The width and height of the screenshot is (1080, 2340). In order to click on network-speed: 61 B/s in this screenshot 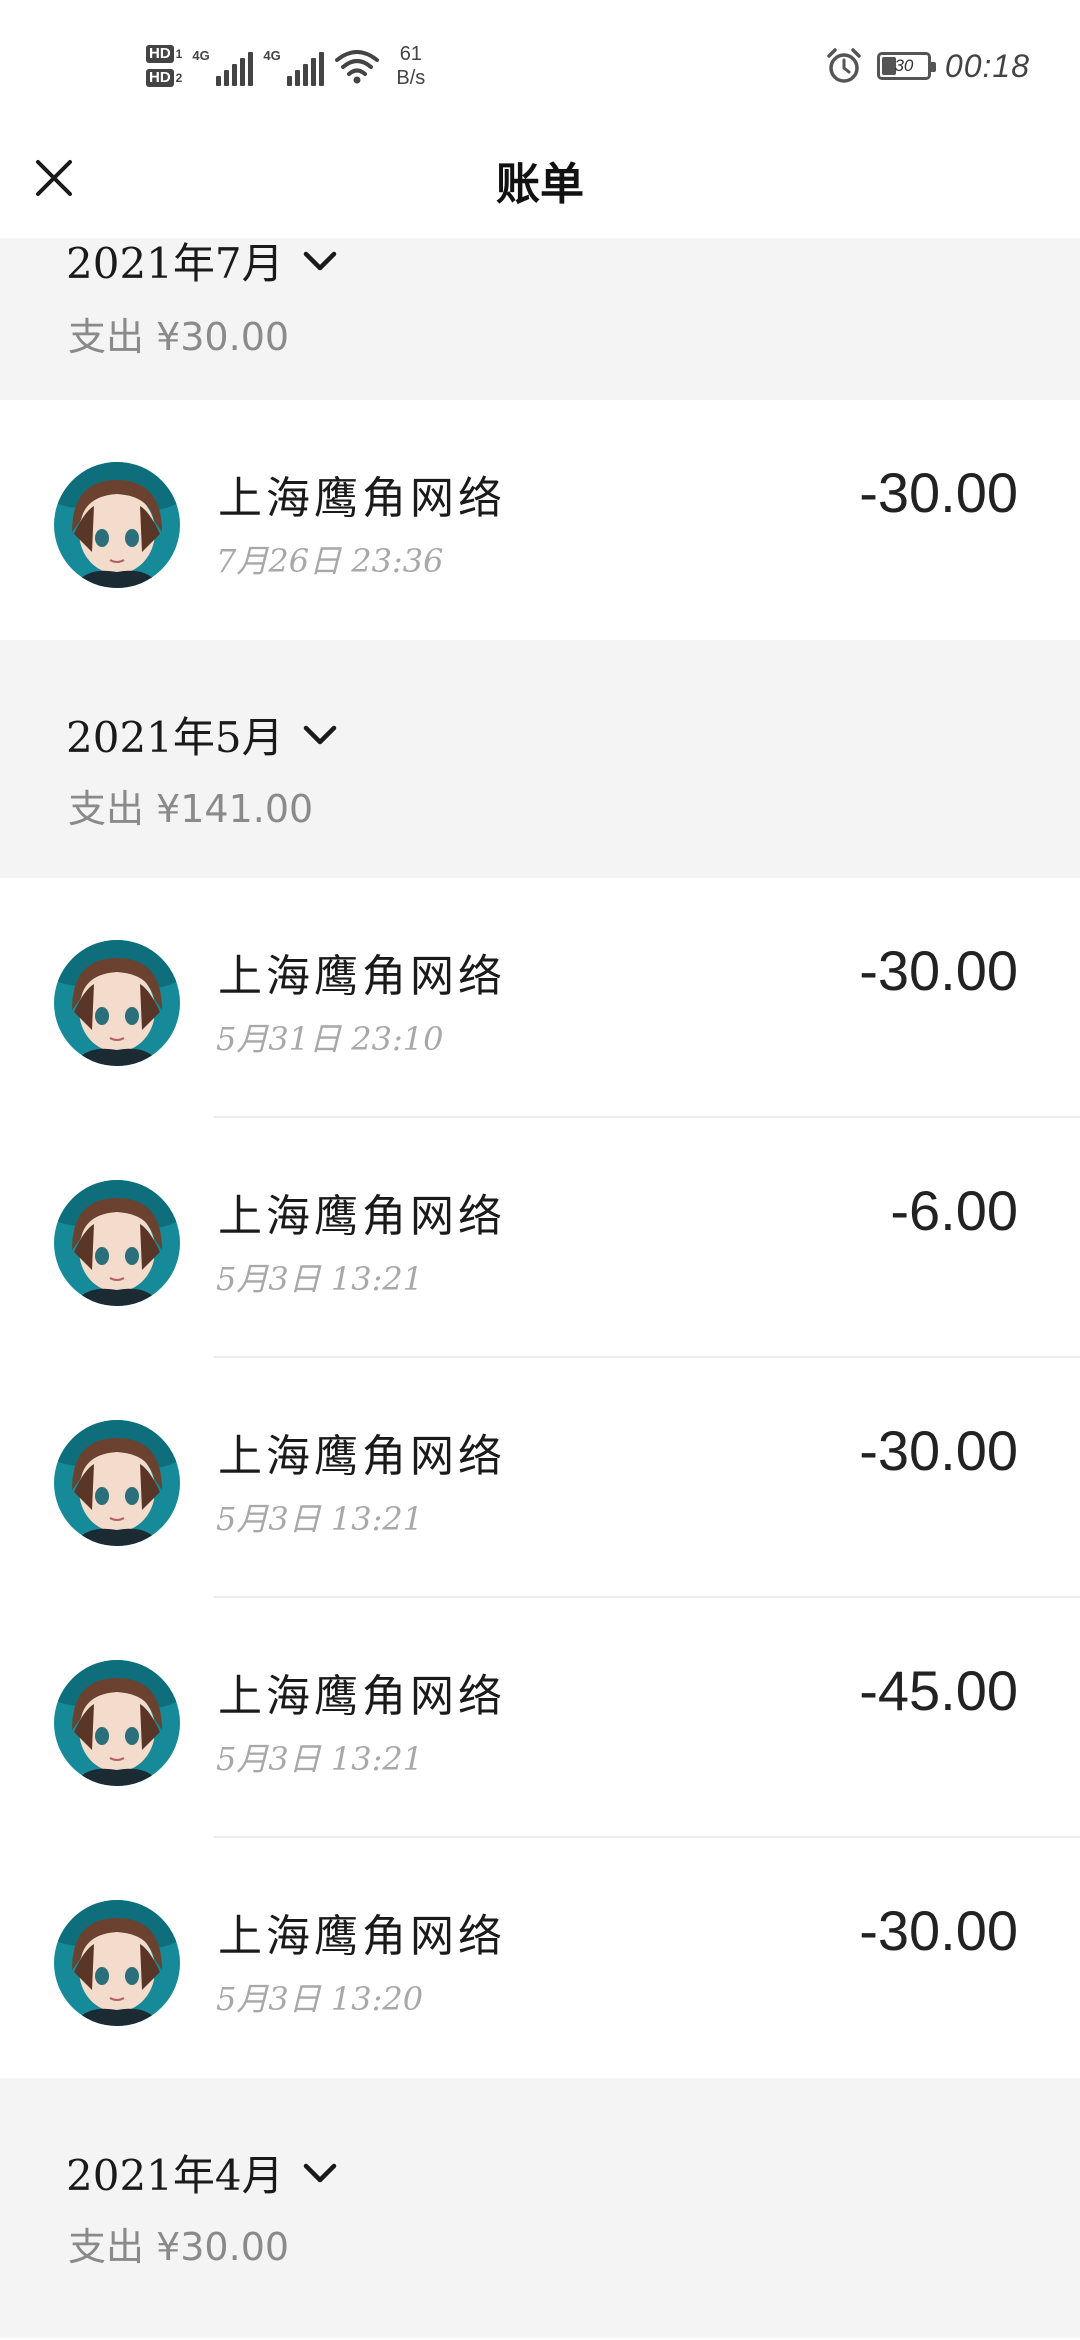, I will do `click(410, 66)`.